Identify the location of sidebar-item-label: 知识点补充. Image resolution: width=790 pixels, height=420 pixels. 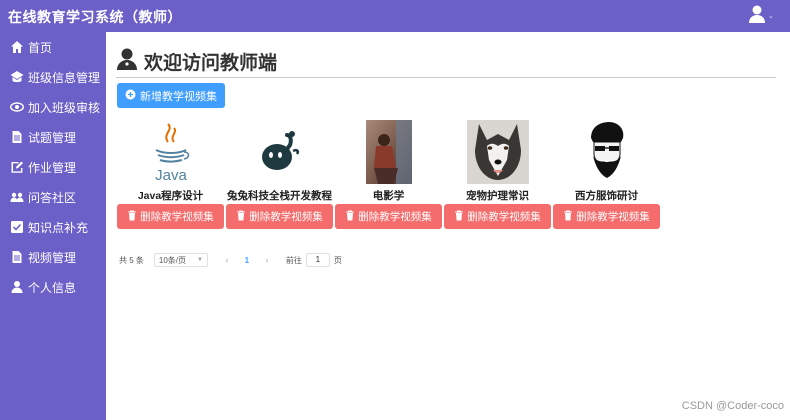
(58, 227).